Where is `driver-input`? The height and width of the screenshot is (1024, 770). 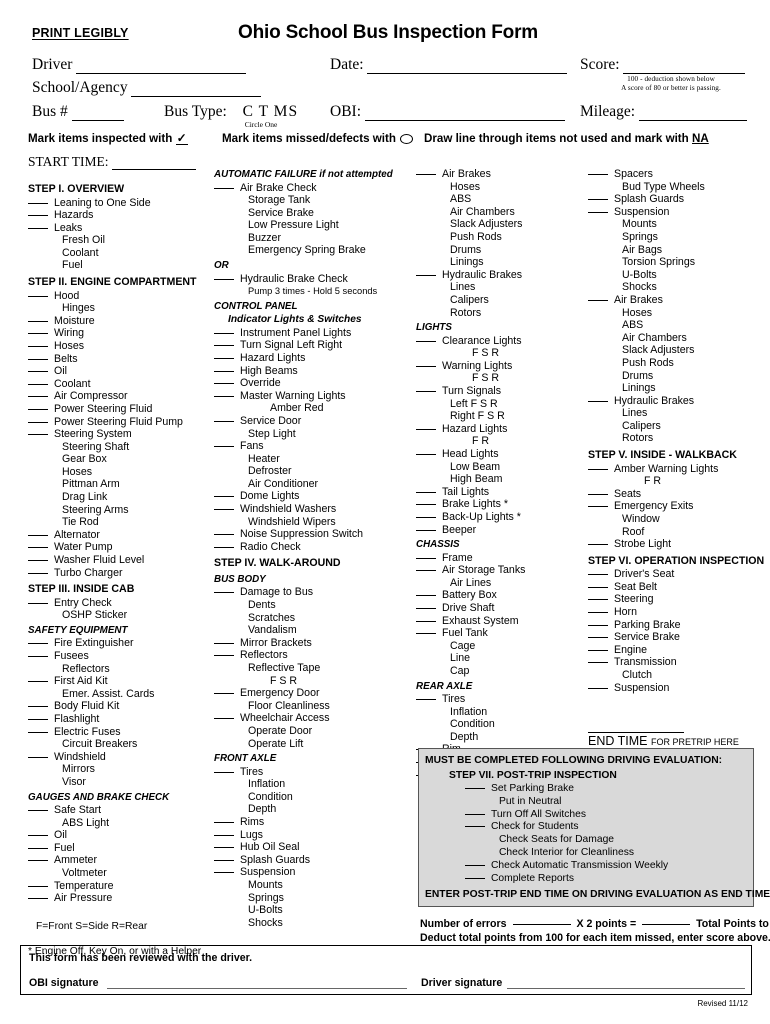
driver-input is located at coordinates (161, 67).